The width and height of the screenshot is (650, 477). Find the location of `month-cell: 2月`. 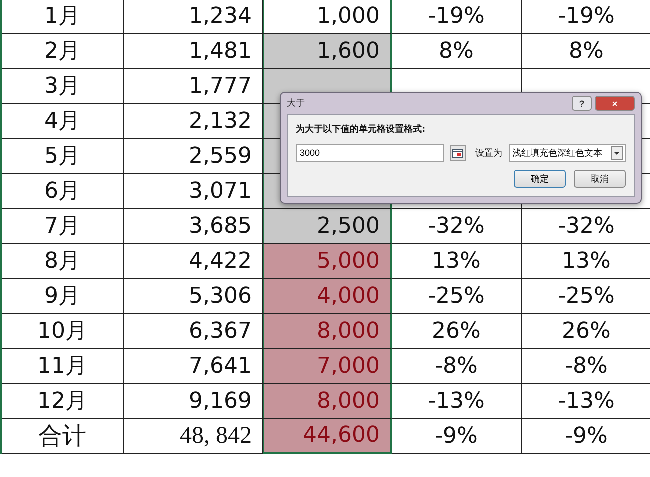

month-cell: 2月 is located at coordinates (63, 51).